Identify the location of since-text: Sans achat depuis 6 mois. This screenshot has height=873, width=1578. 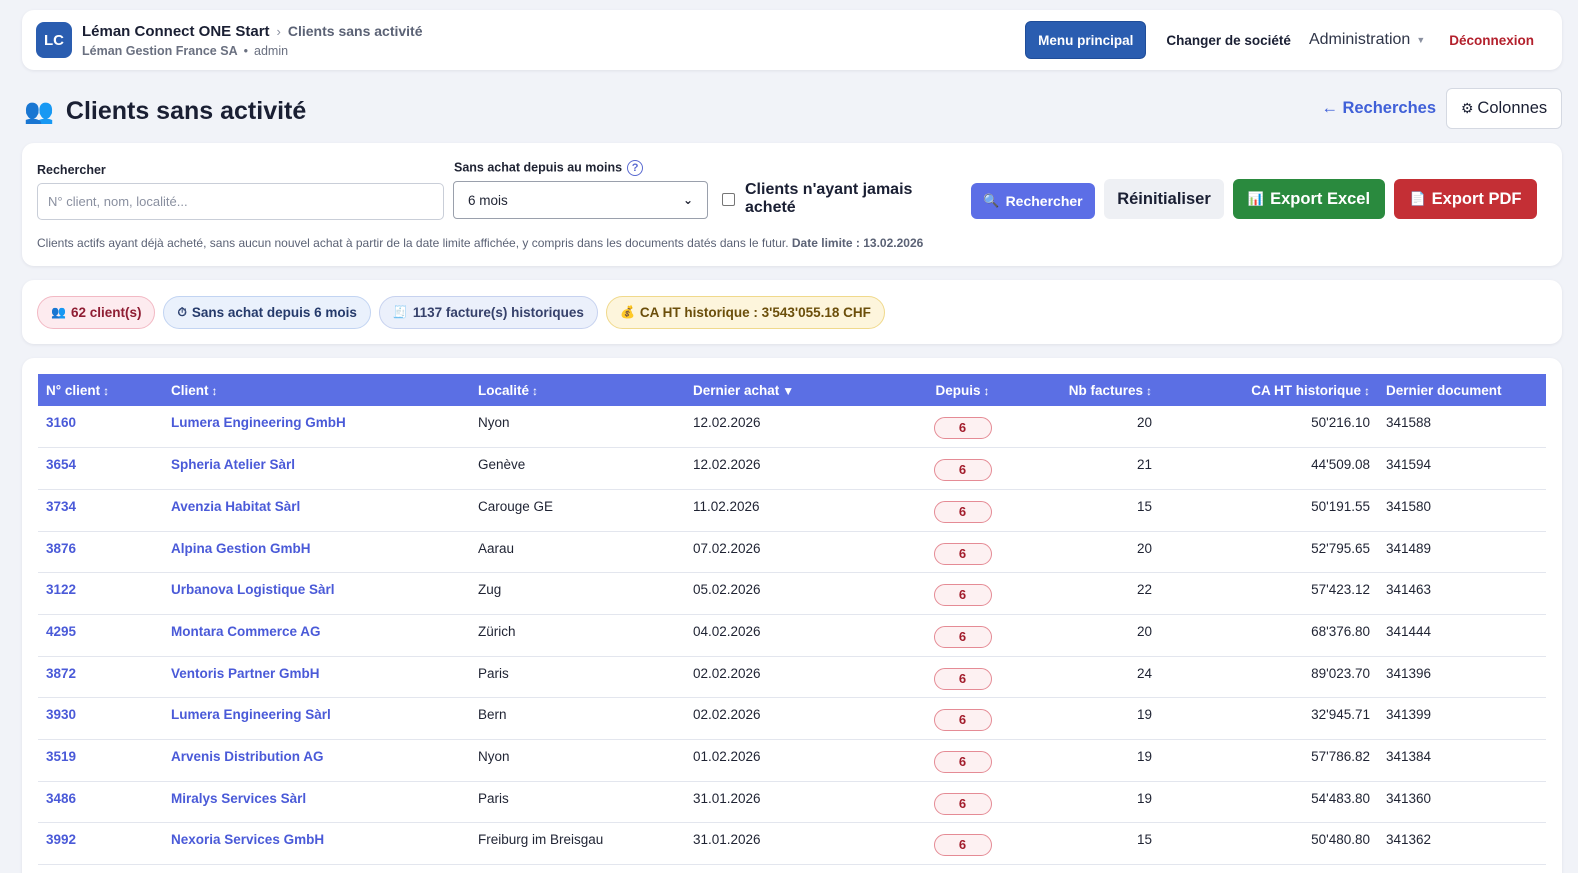
(274, 312).